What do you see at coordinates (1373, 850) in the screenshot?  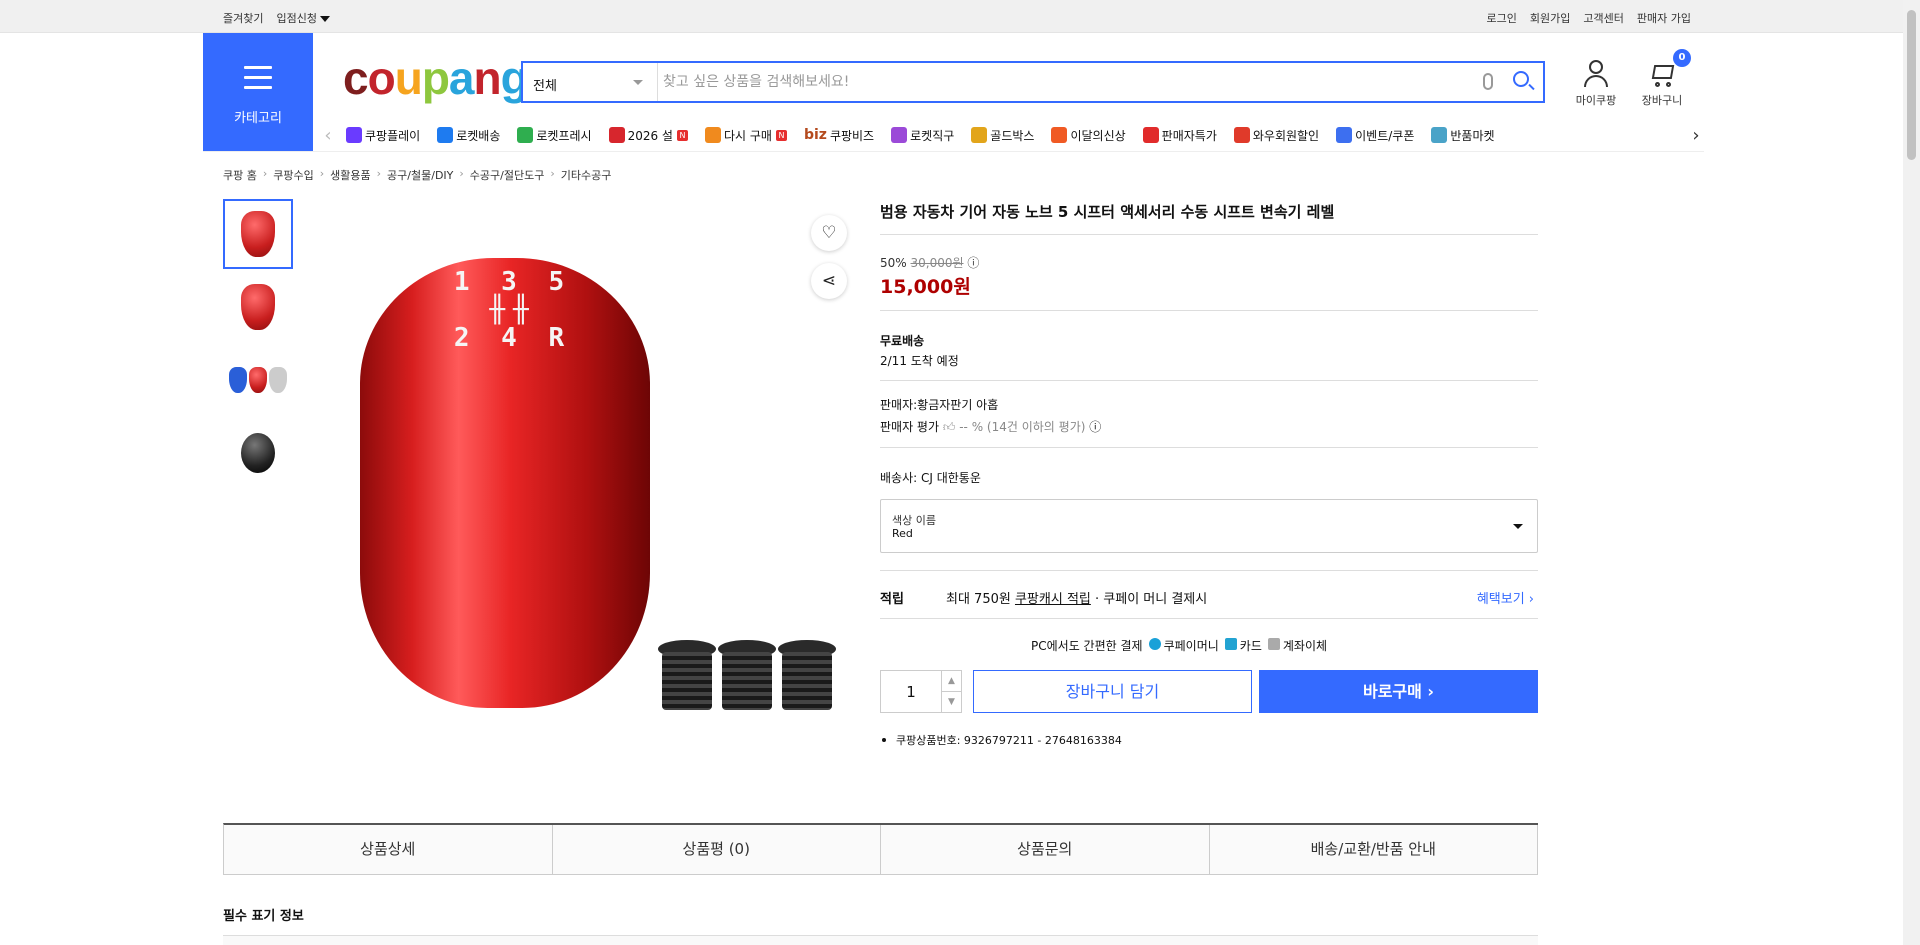 I see `tab-shipping-return: 배송/교환/반품 안내` at bounding box center [1373, 850].